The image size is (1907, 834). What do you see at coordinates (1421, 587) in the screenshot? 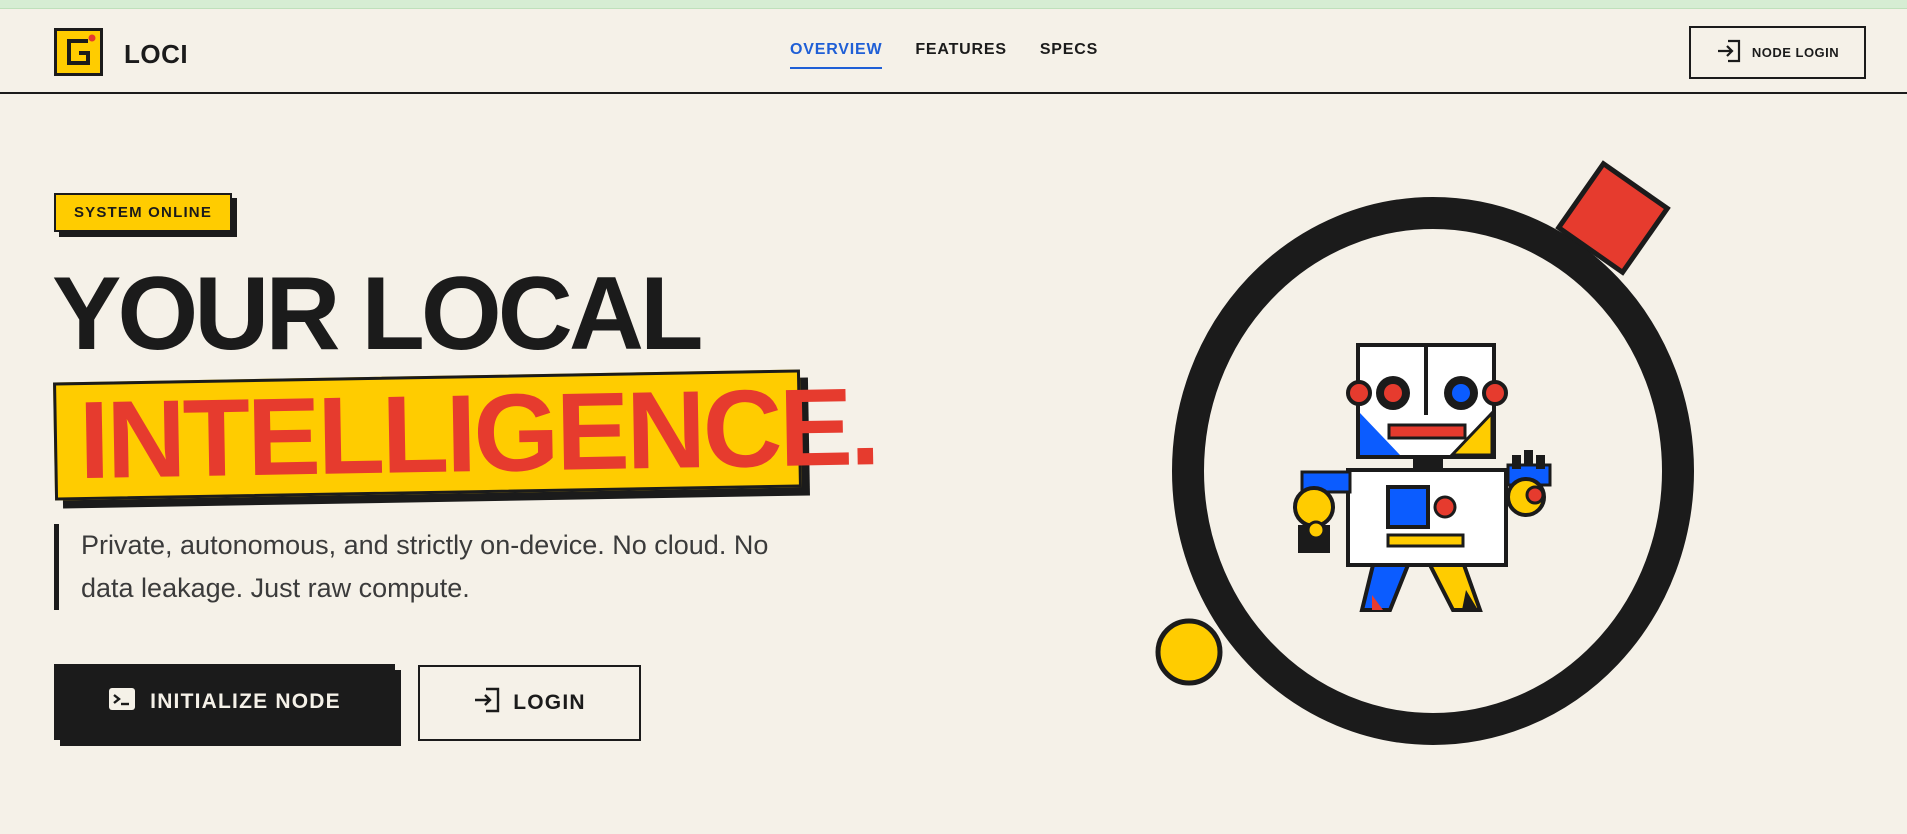
I see `robot-legs` at bounding box center [1421, 587].